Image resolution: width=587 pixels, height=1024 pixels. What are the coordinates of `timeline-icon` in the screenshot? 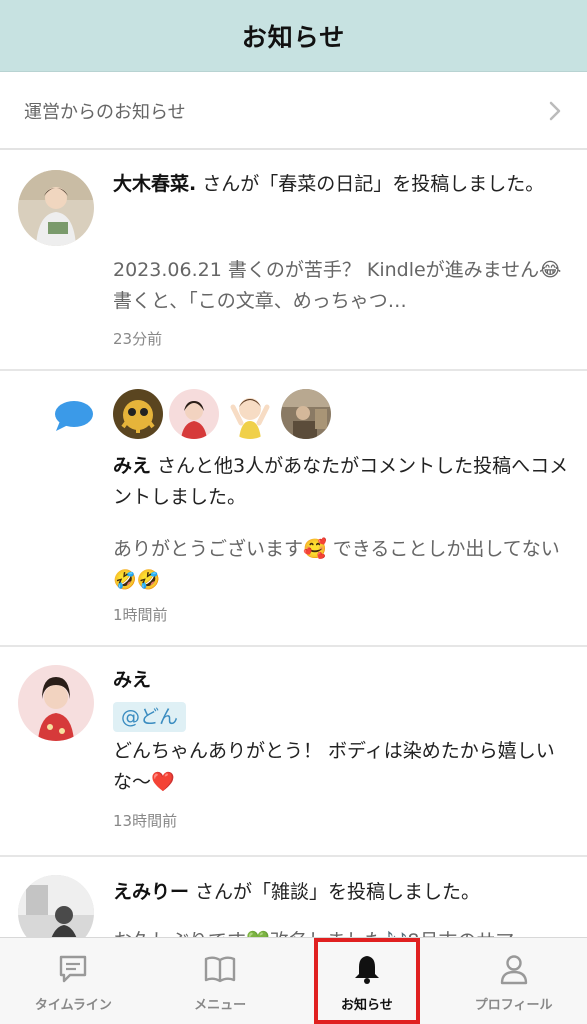 It's located at (73, 969).